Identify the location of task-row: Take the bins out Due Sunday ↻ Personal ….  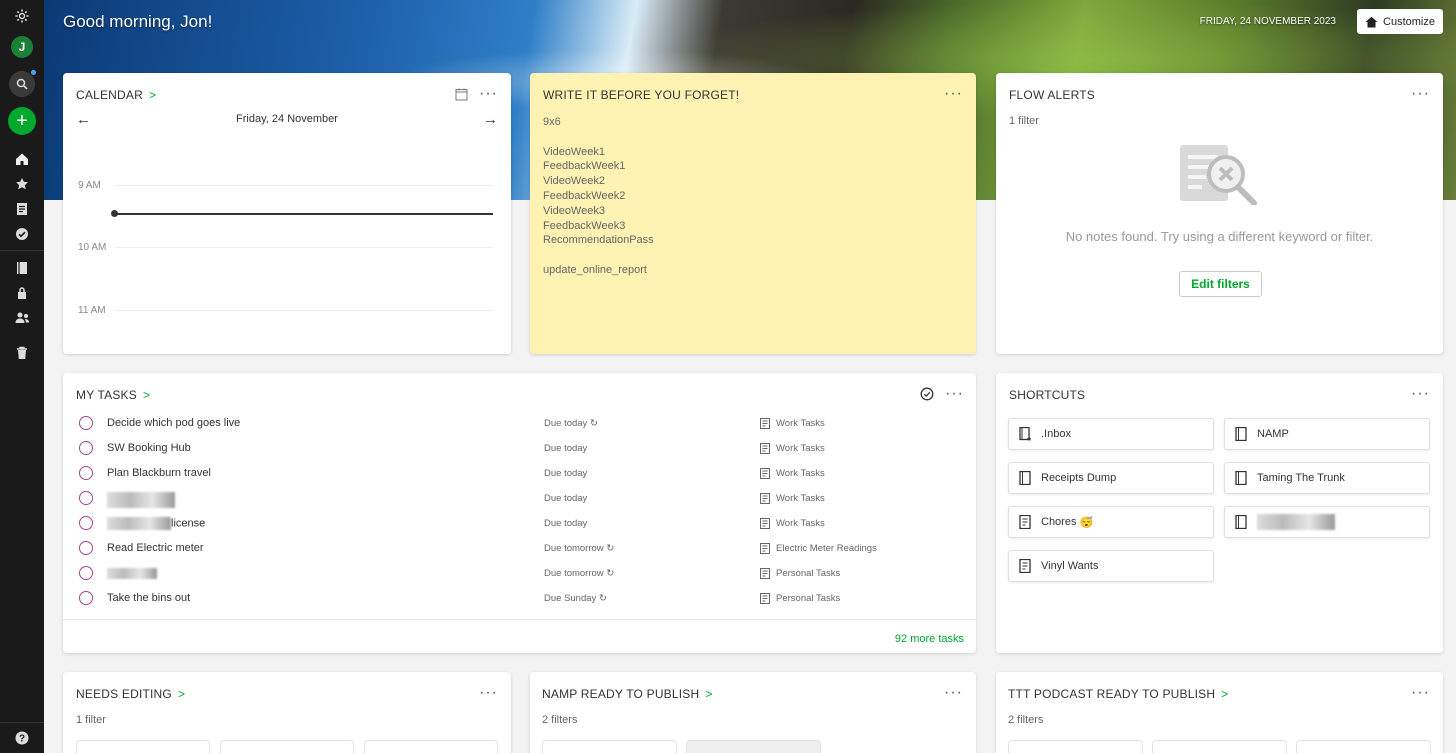
(519, 598).